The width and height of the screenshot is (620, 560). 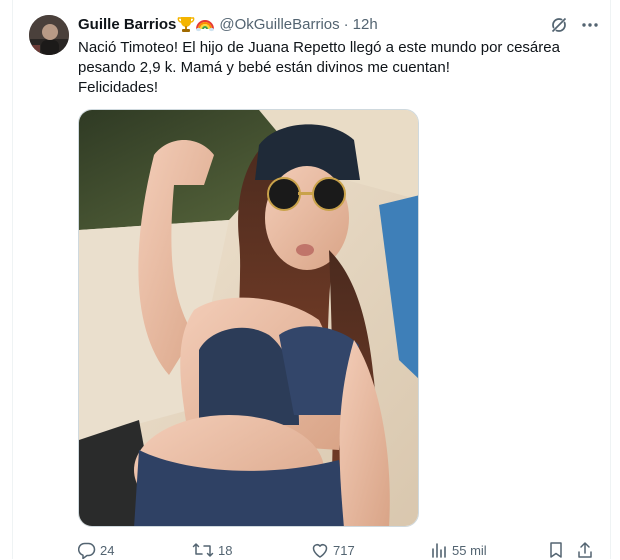 What do you see at coordinates (439, 550) in the screenshot?
I see `views-icon` at bounding box center [439, 550].